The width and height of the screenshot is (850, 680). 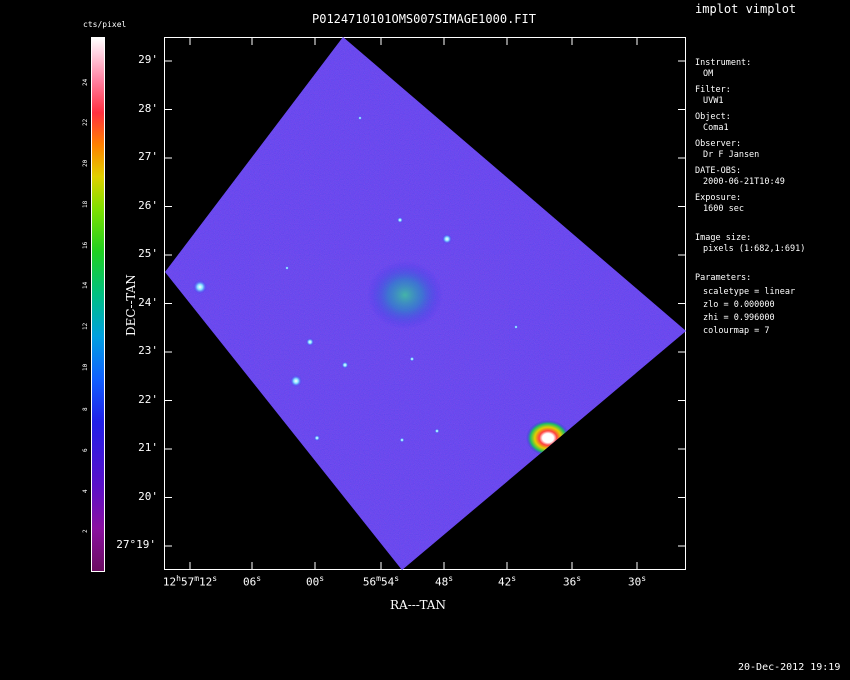 What do you see at coordinates (723, 278) in the screenshot?
I see `params-label: Parameters:` at bounding box center [723, 278].